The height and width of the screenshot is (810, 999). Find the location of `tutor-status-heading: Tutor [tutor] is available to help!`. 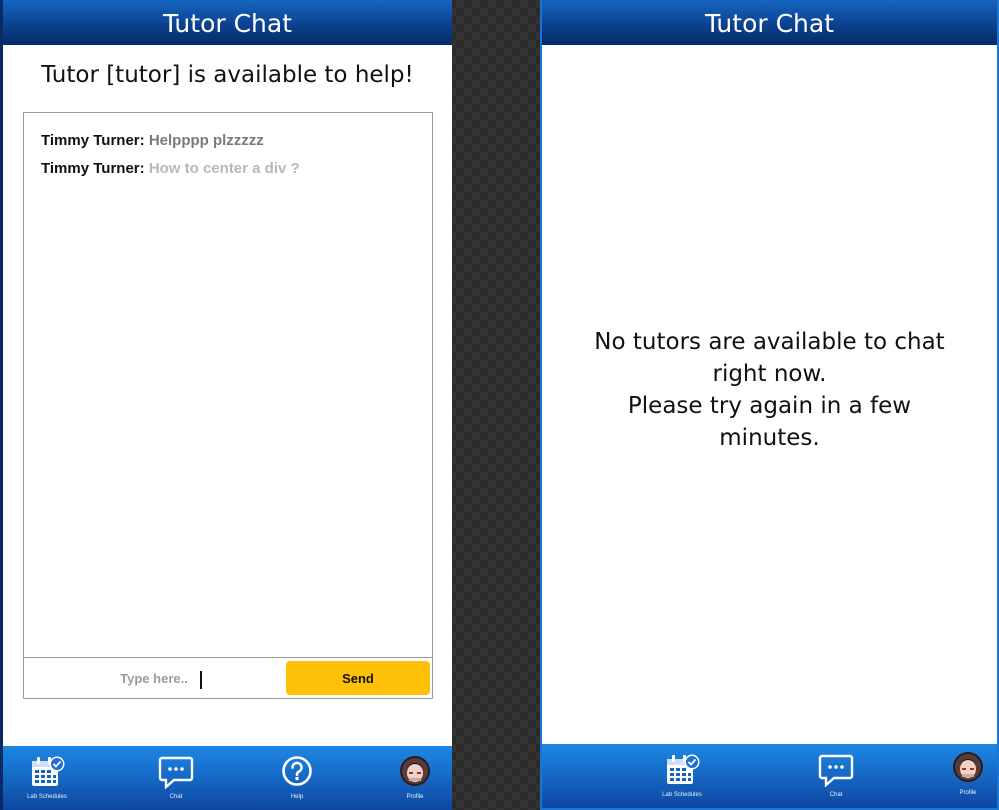

tutor-status-heading: Tutor [tutor] is available to help! is located at coordinates (227, 75).